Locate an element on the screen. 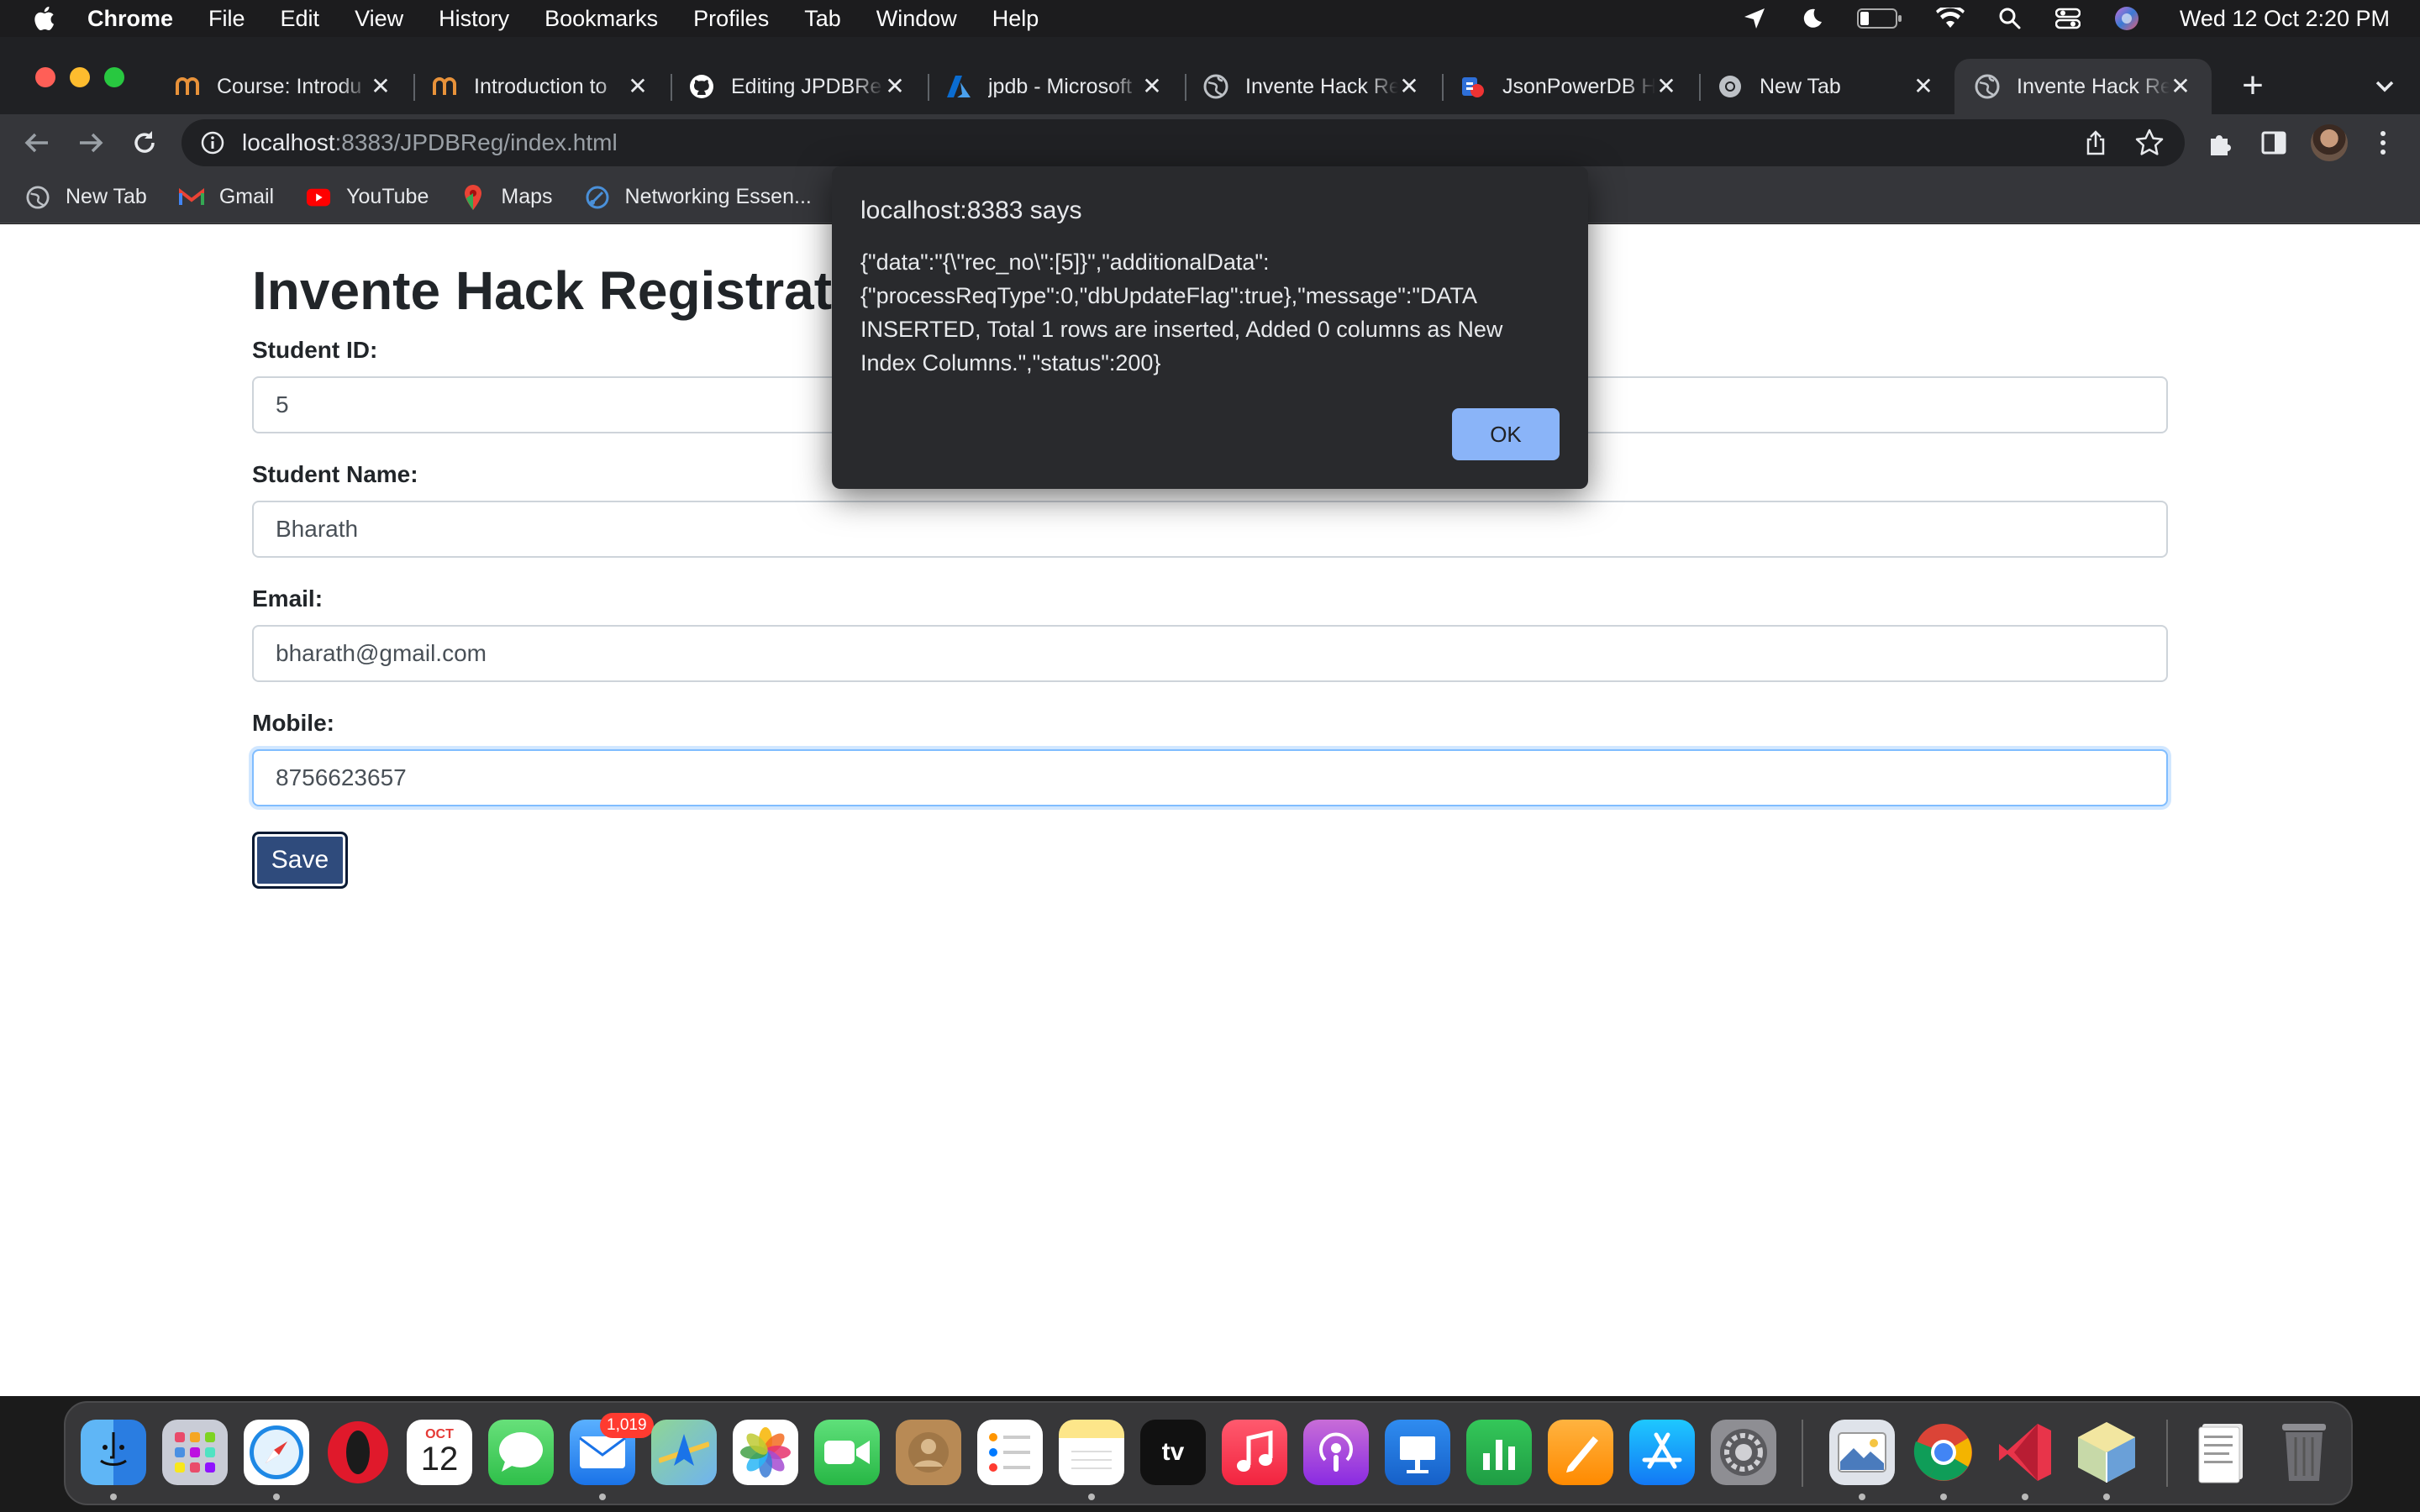  page-title: Invente Hack Registration is located at coordinates (582, 290).